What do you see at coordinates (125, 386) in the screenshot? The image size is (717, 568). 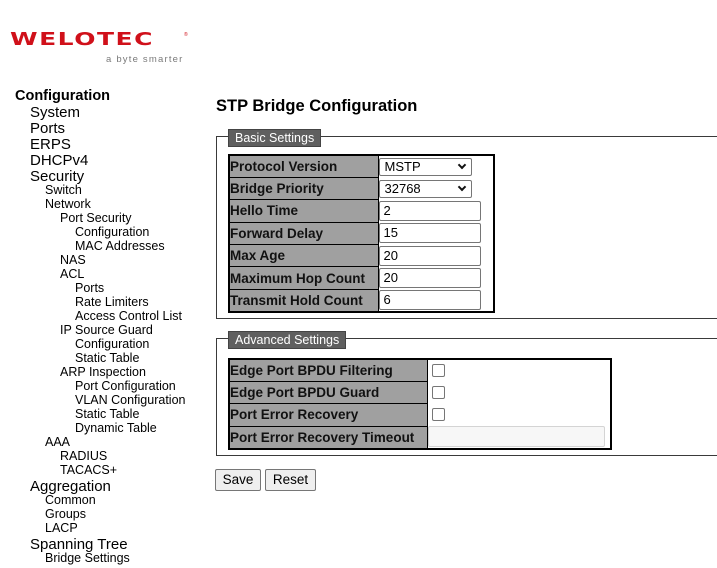 I see `sidebar-item-port-configuration: Port Configuration` at bounding box center [125, 386].